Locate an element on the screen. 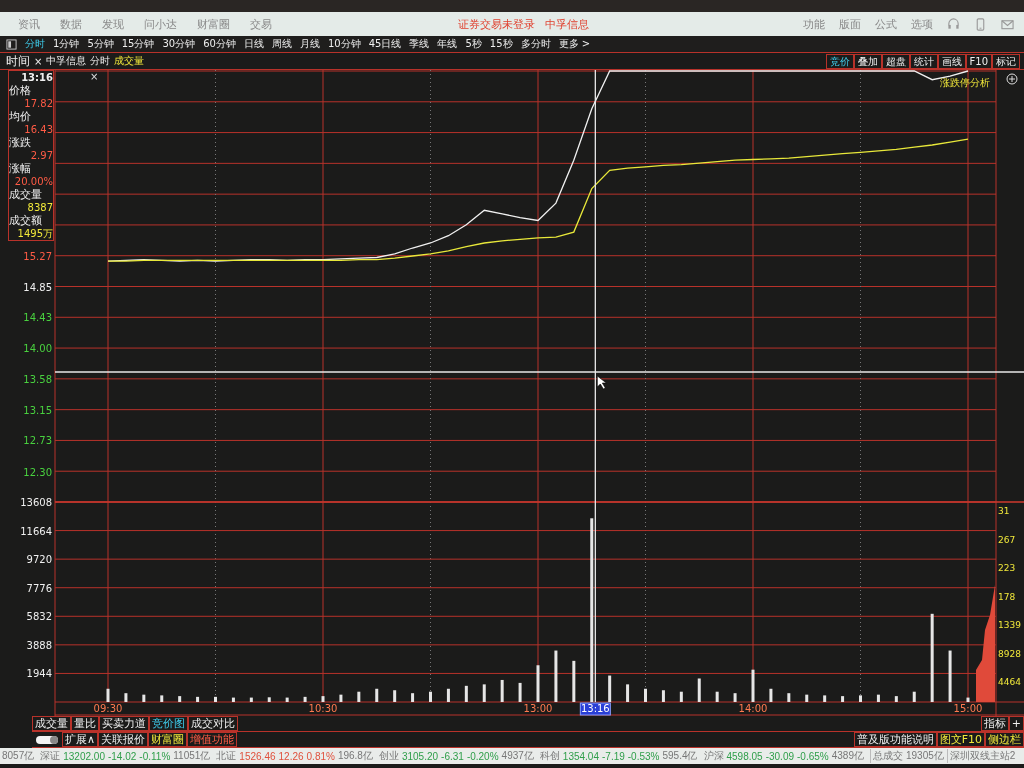  function-link: 侧边栏 is located at coordinates (1004, 739).